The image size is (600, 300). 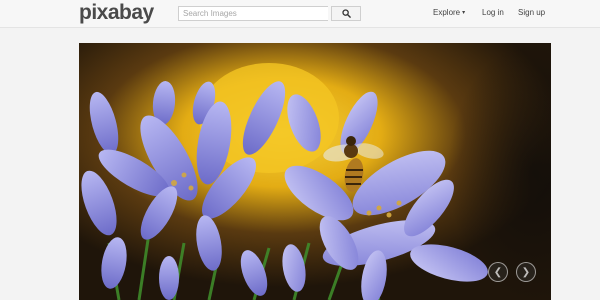 I want to click on next-photo-button: ❯, so click(x=526, y=272).